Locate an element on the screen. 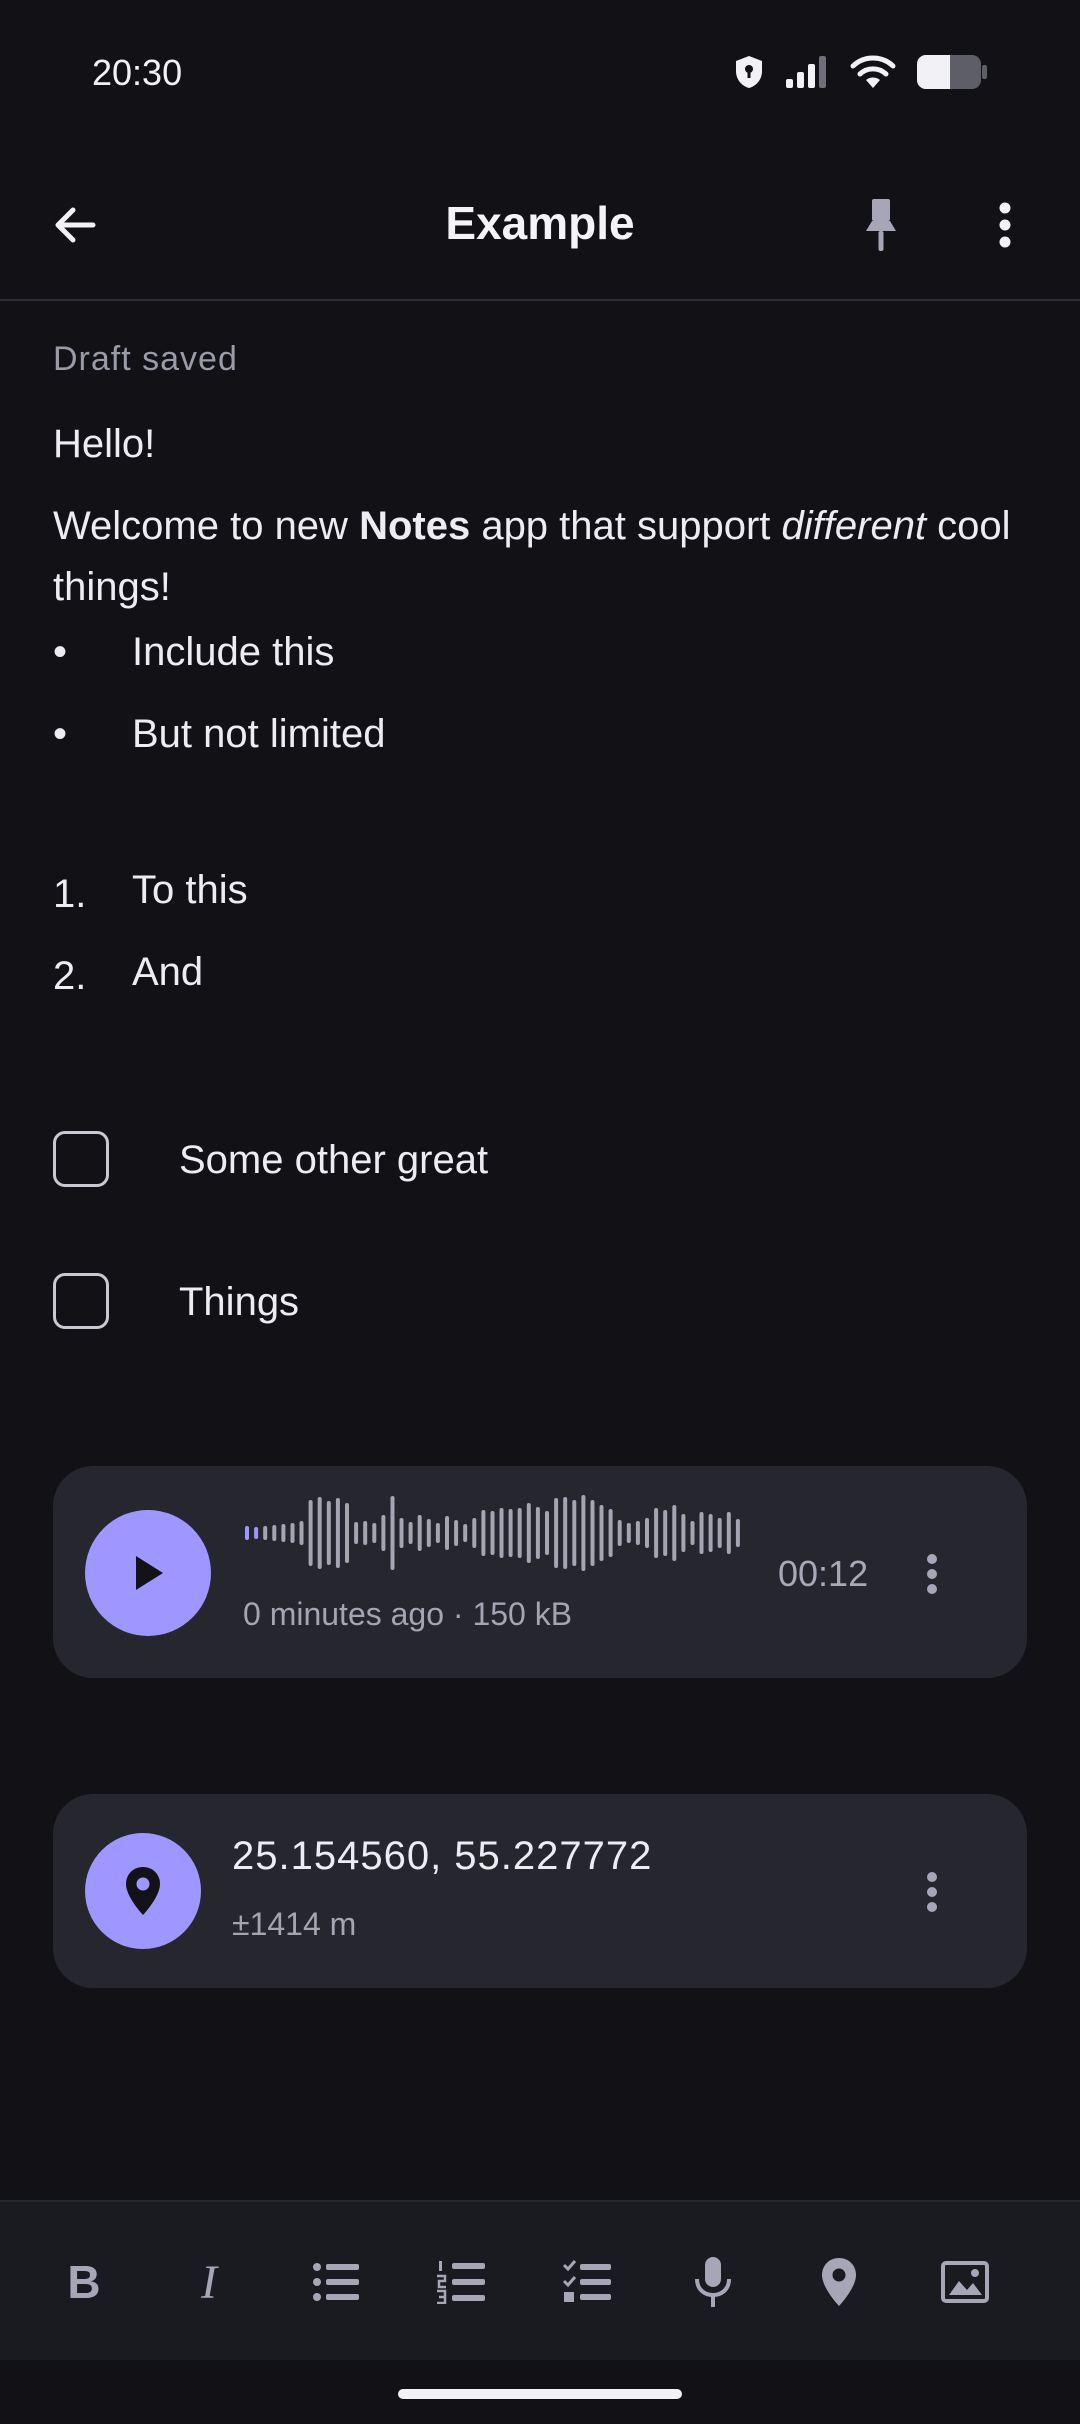  more-options-button is located at coordinates (1005, 225).